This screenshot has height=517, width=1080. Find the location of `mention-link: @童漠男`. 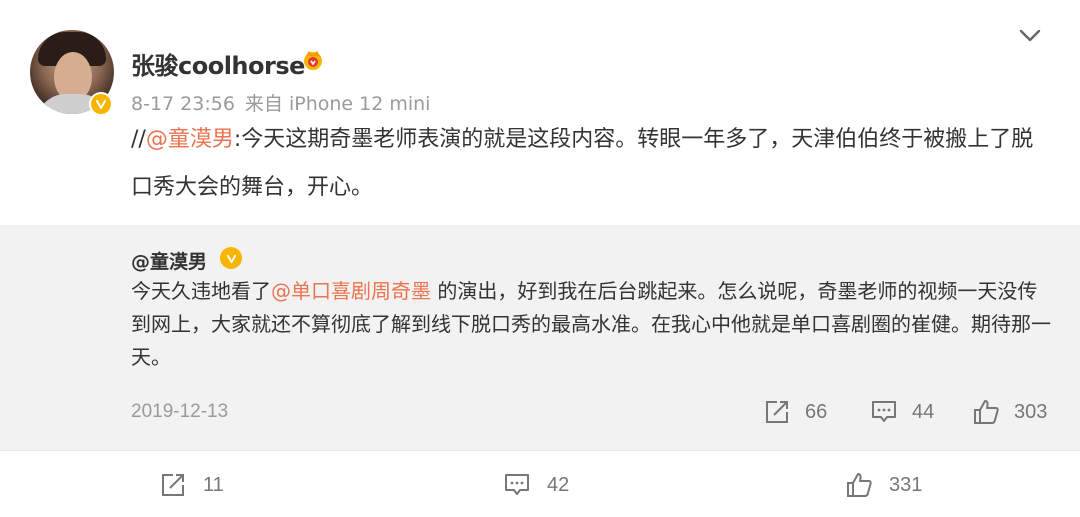

mention-link: @童漠男 is located at coordinates (190, 139).